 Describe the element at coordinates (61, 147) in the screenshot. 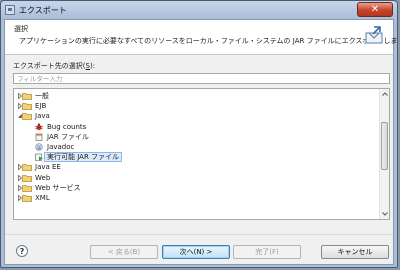

I see `tree-item-label: Javadoc` at that location.